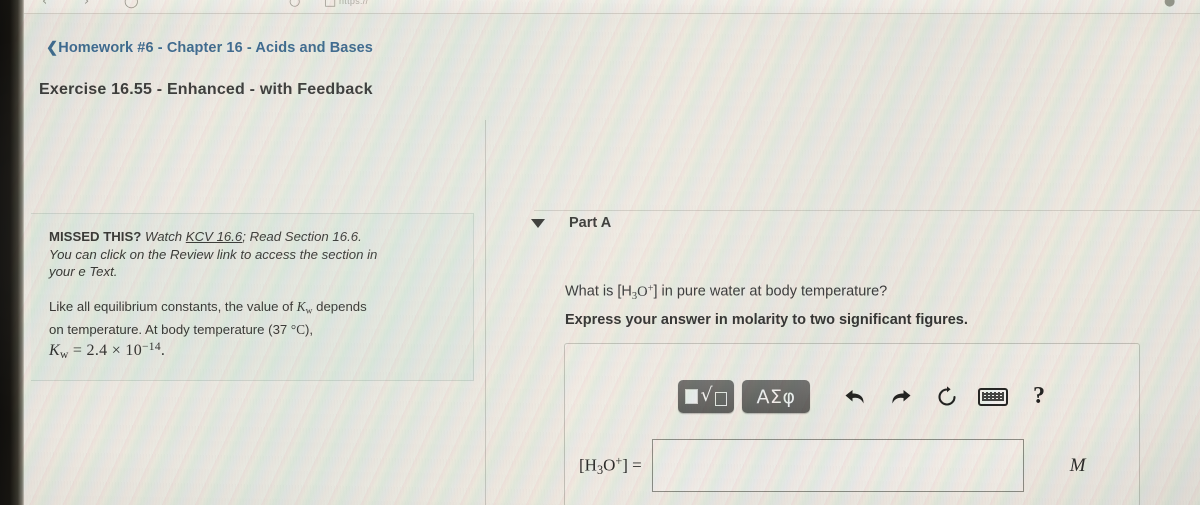  I want to click on browser-toolbar: ‹ › ◯ ○ □ https:// ●, so click(612, 7).